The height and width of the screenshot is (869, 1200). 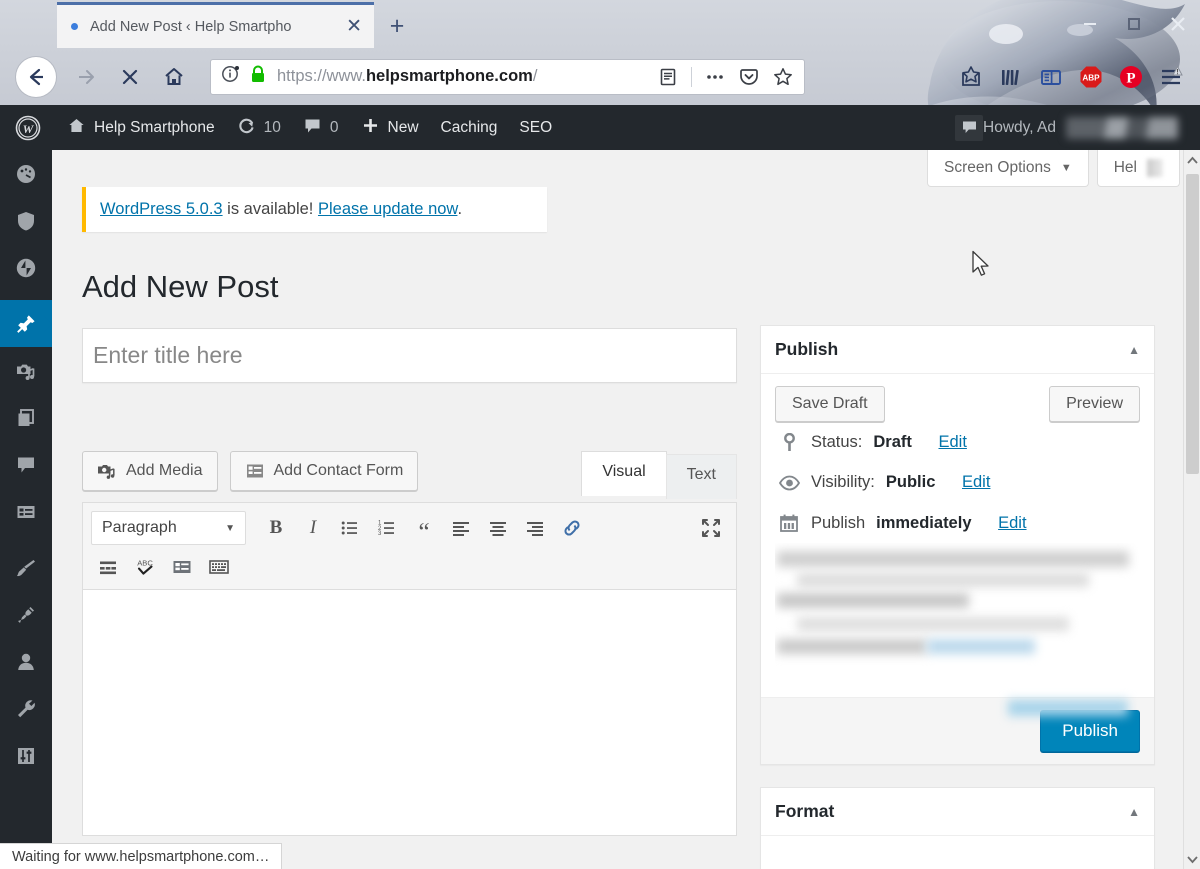 I want to click on forward-button-icon, so click(x=86, y=77).